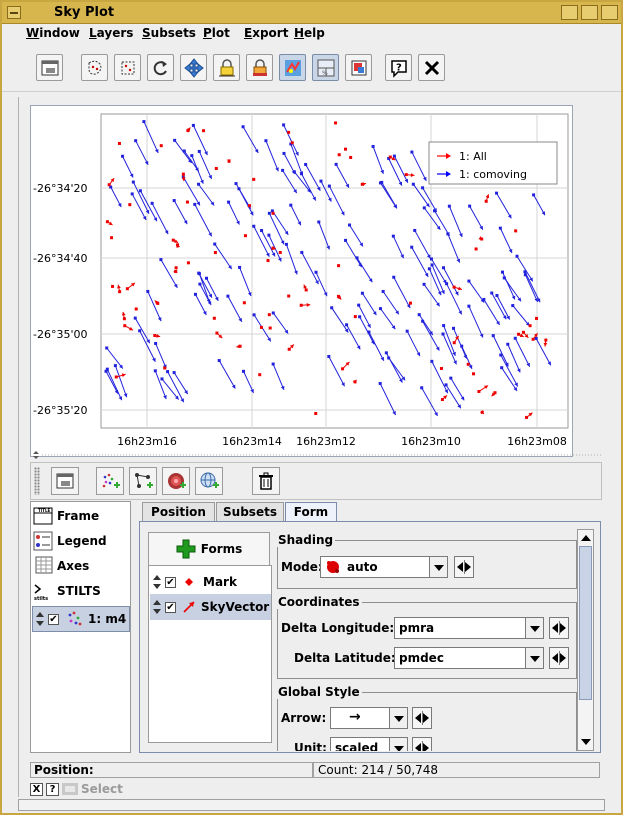  I want to click on selection-help-button: ?, so click(52, 789).